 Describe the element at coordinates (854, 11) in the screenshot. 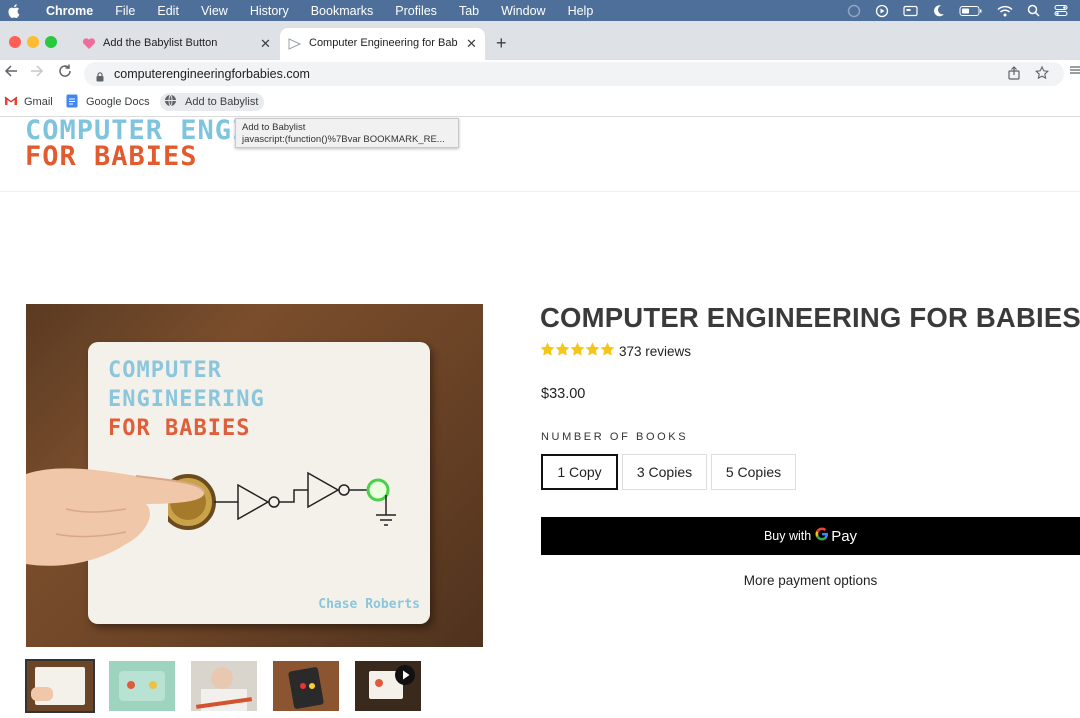

I see `loading-spinner-icon` at that location.